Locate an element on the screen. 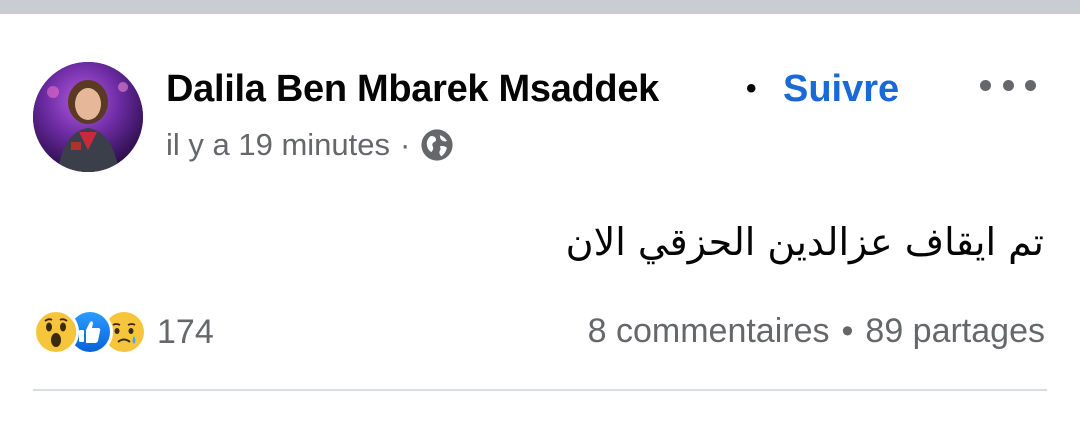 This screenshot has height=427, width=1080. post-timestamp: il y a 19 minutes is located at coordinates (278, 145).